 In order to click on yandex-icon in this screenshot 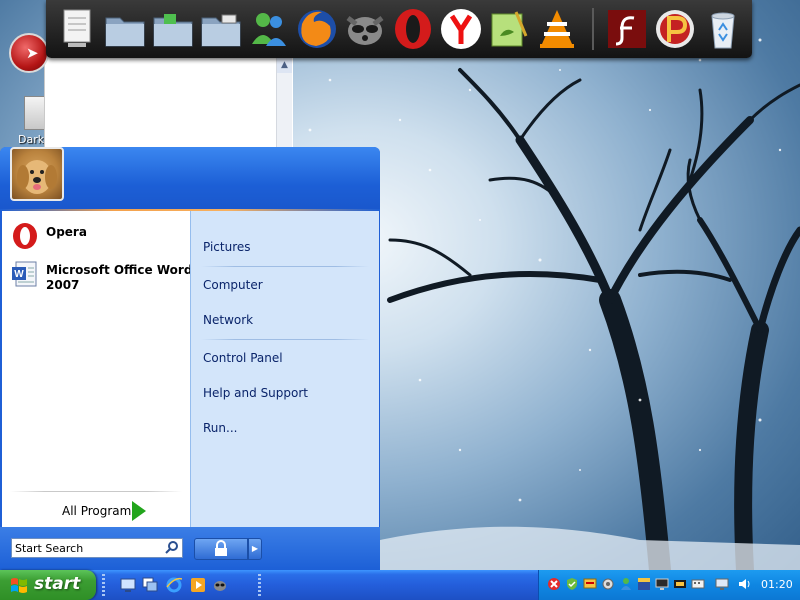, I will do `click(461, 29)`.